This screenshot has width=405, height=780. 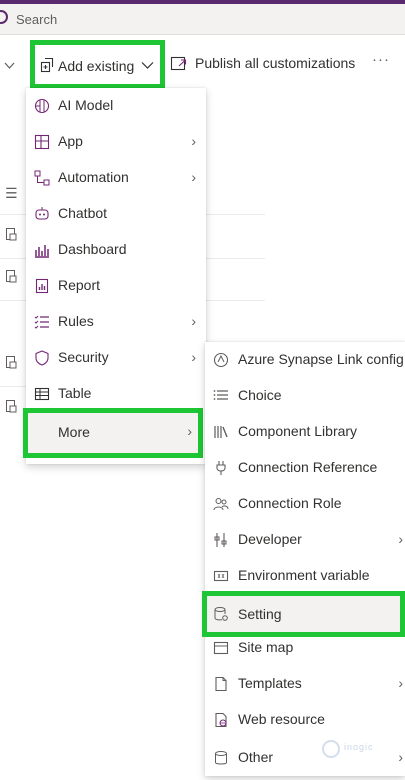 I want to click on submenu-item-azure-synapse: Azure Synapse Link config, so click(x=305, y=360).